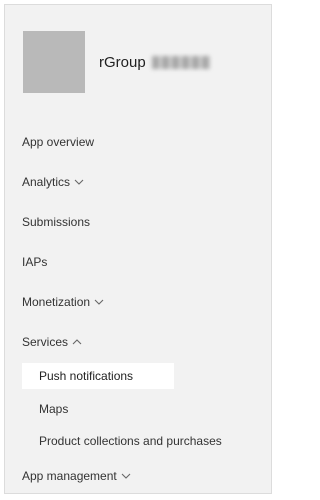 This screenshot has height=500, width=320. I want to click on app-name: rGroup, so click(154, 62).